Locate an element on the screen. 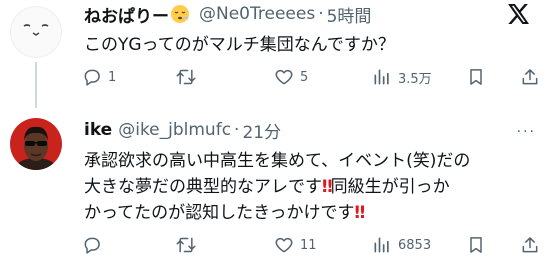 The height and width of the screenshot is (258, 550). user-handle: @Ne0Treeees is located at coordinates (257, 14).